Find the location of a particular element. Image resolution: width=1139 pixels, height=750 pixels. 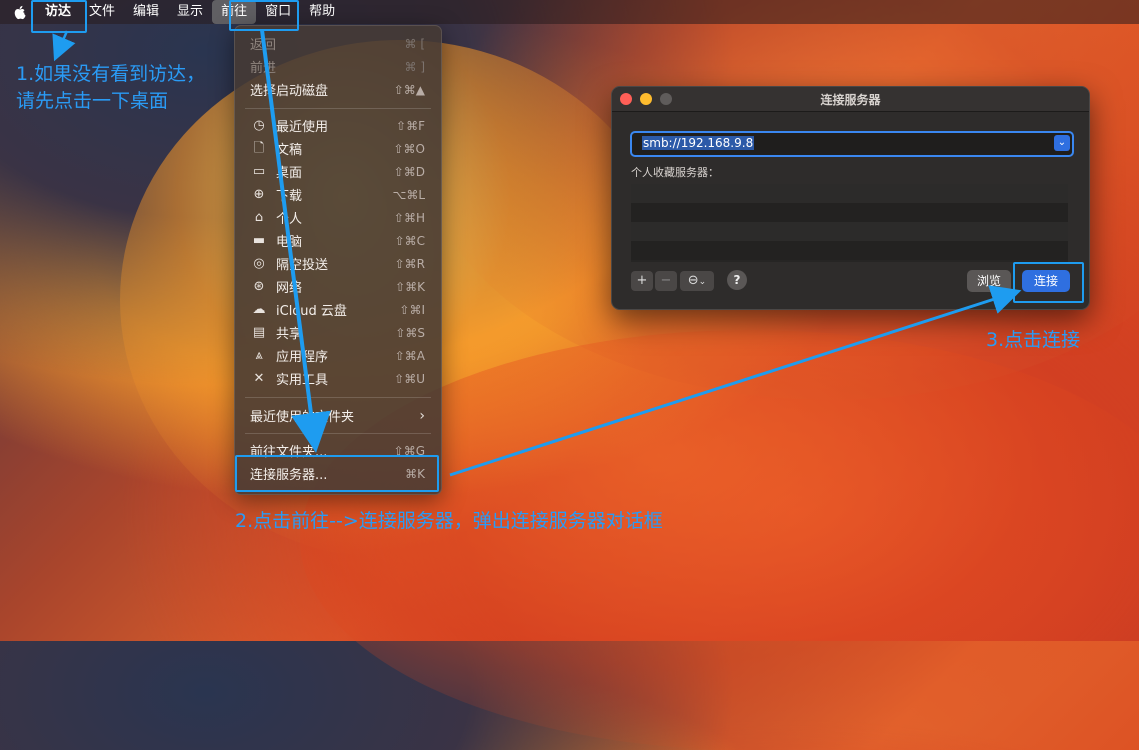

arrow-finder-note is located at coordinates (64, 46).